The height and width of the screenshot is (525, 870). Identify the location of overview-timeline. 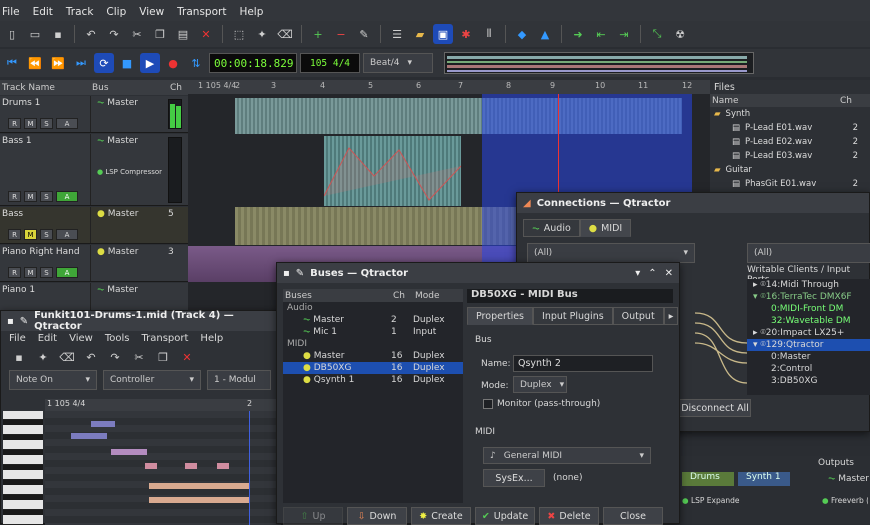
(599, 63).